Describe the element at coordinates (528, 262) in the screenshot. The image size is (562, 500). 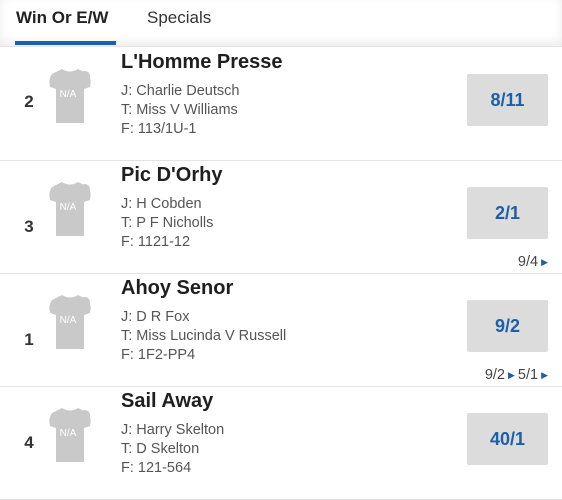
I see `previous-odds: 9/4` at that location.